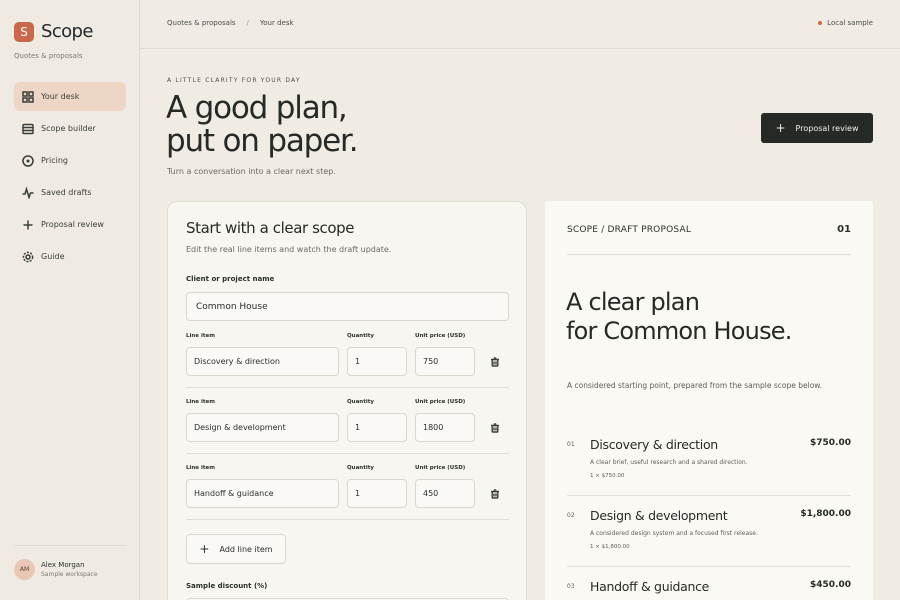 Image resolution: width=900 pixels, height=600 pixels. What do you see at coordinates (70, 256) in the screenshot?
I see `sidebar-item-guide: Guide` at bounding box center [70, 256].